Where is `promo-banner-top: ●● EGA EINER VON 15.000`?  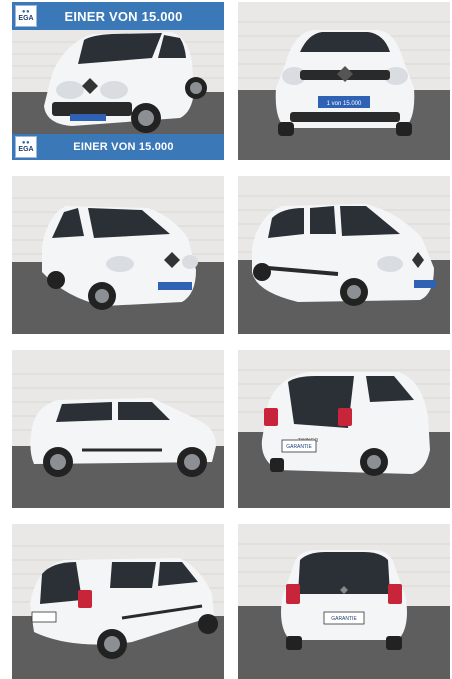
promo-banner-top: ●● EGA EINER VON 15.000 is located at coordinates (118, 16).